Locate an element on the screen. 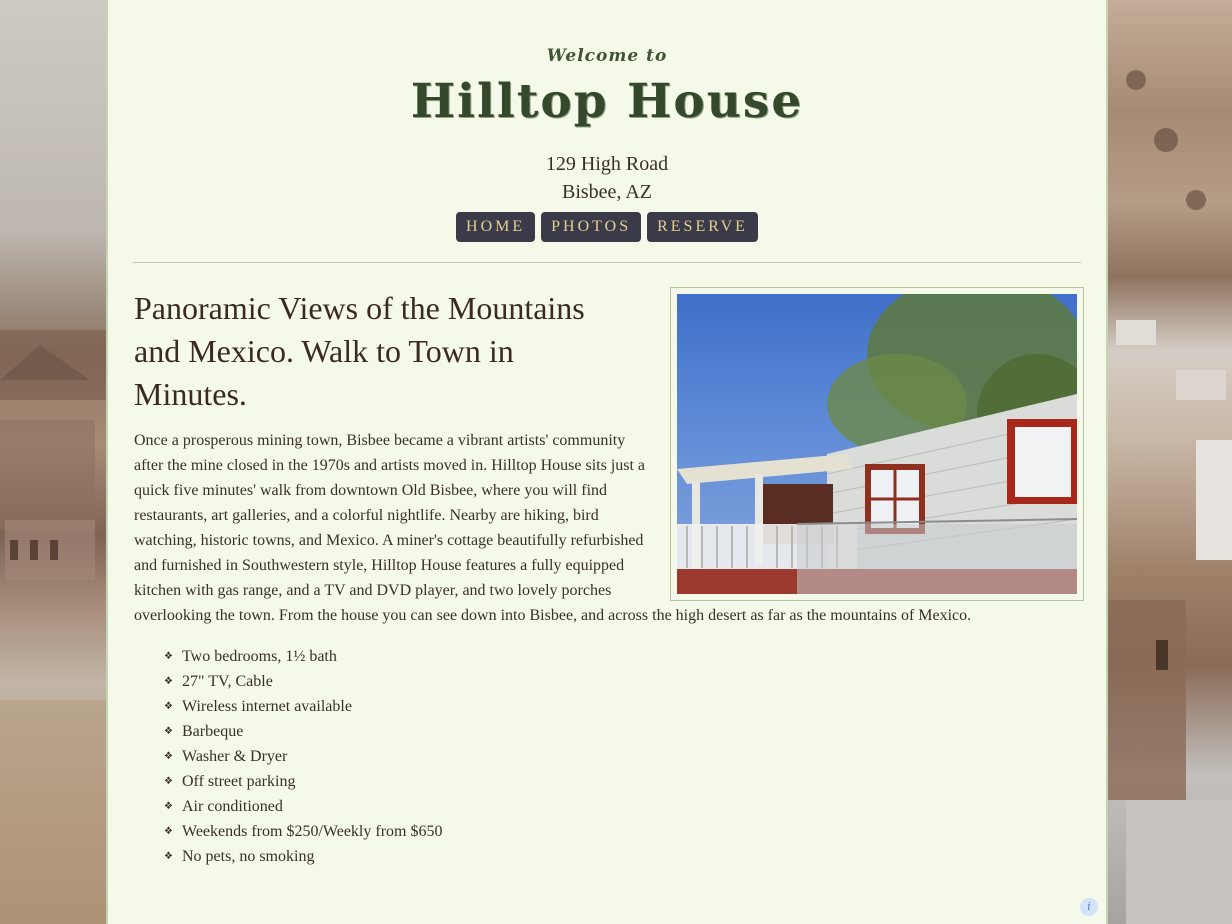 This screenshot has width=1232, height=924. house-photo-frame is located at coordinates (877, 444).